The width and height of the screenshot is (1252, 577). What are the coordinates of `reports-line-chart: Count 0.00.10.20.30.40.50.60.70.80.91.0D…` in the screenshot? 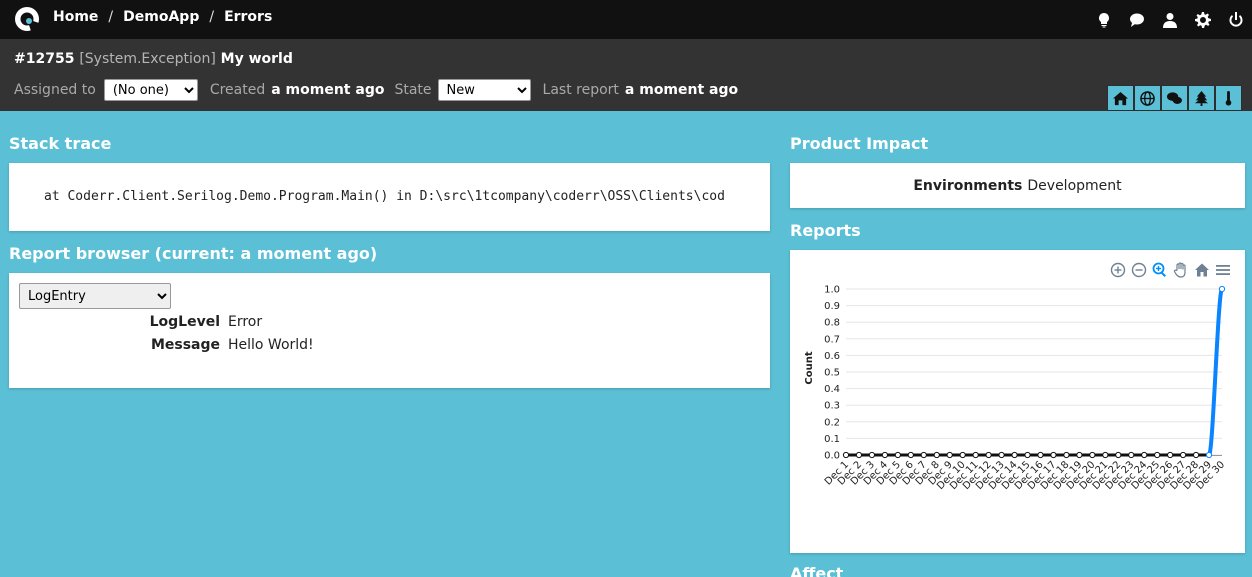 It's located at (1015, 389).